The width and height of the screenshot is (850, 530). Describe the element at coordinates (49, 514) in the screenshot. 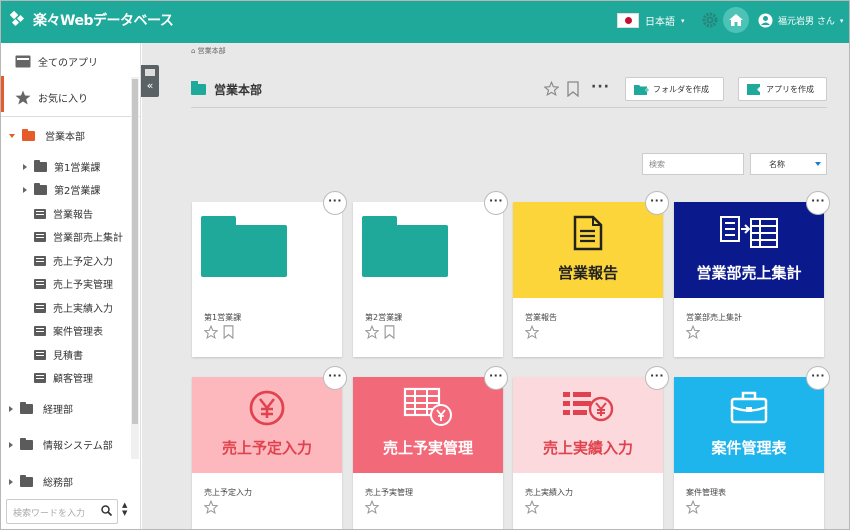

I see `sidebar-search-placeholder: 検索ワードを入力` at that location.